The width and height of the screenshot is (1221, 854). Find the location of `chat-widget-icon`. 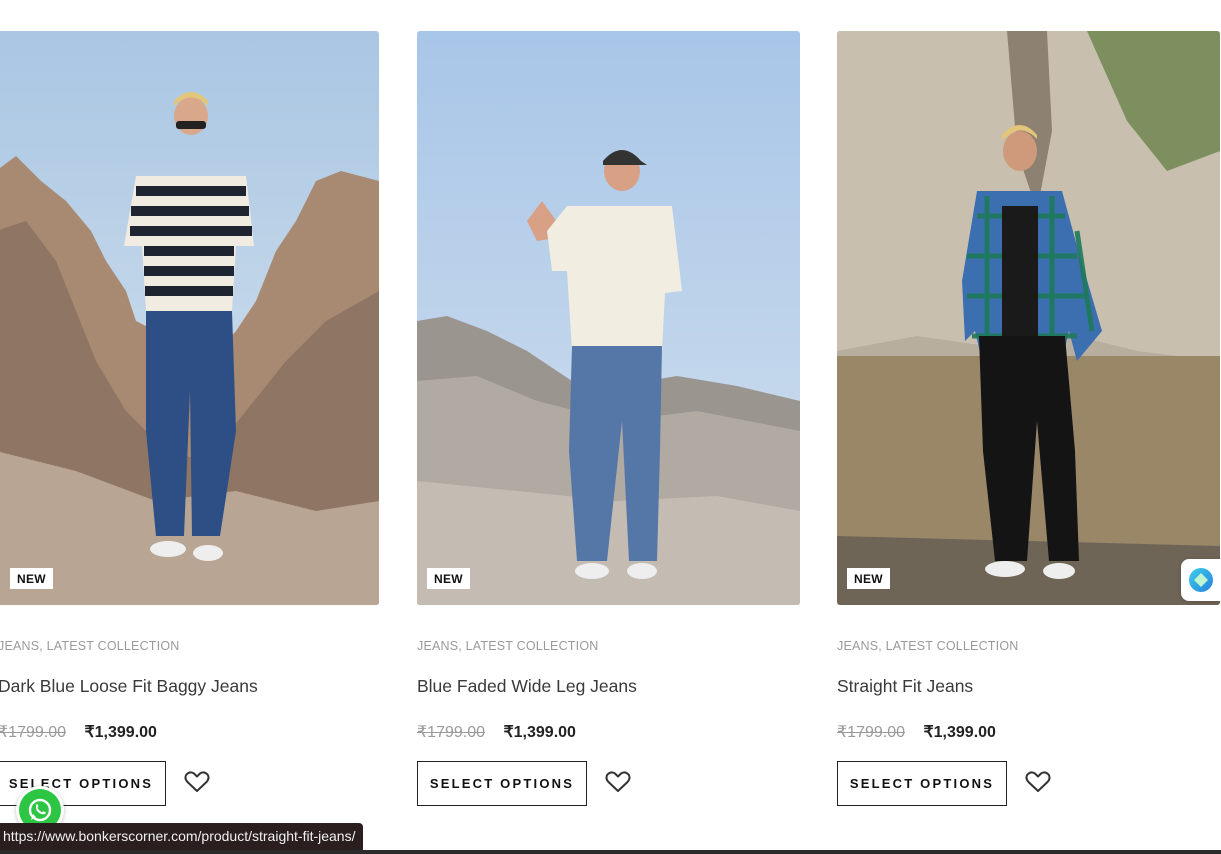

chat-widget-icon is located at coordinates (1201, 580).